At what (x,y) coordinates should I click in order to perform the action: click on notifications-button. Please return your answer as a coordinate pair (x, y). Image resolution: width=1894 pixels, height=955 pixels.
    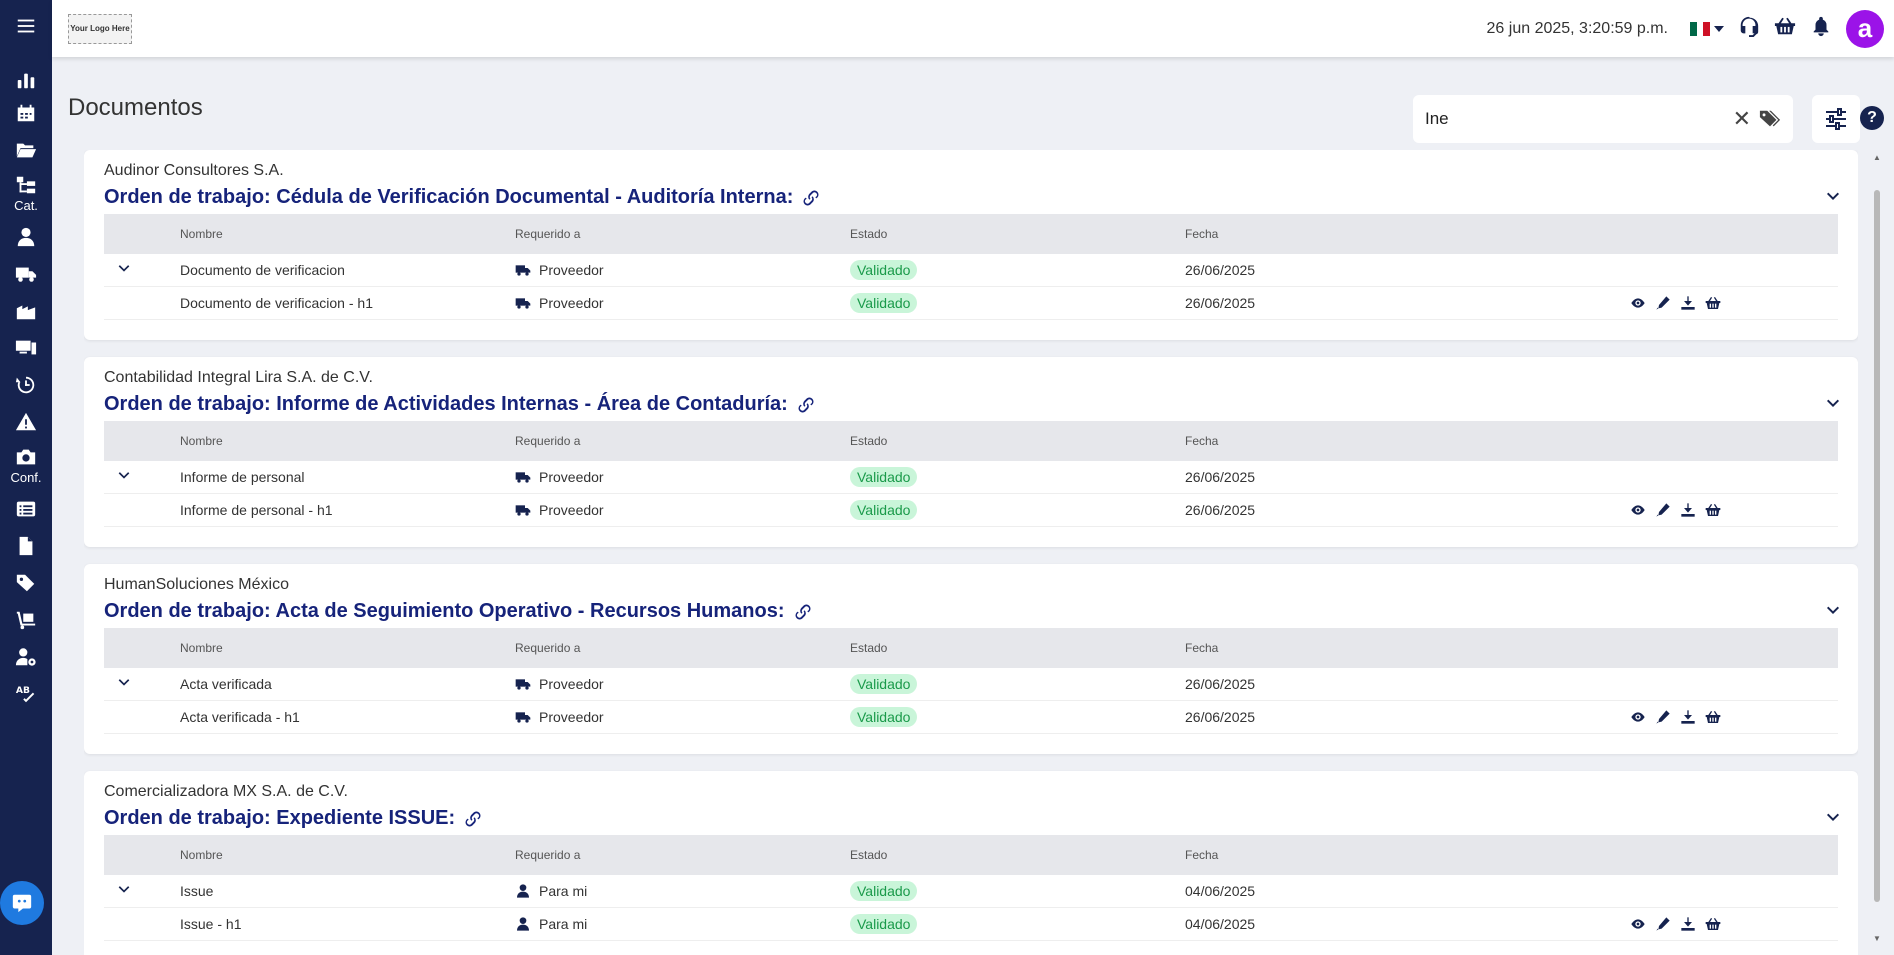
    Looking at the image, I should click on (1821, 28).